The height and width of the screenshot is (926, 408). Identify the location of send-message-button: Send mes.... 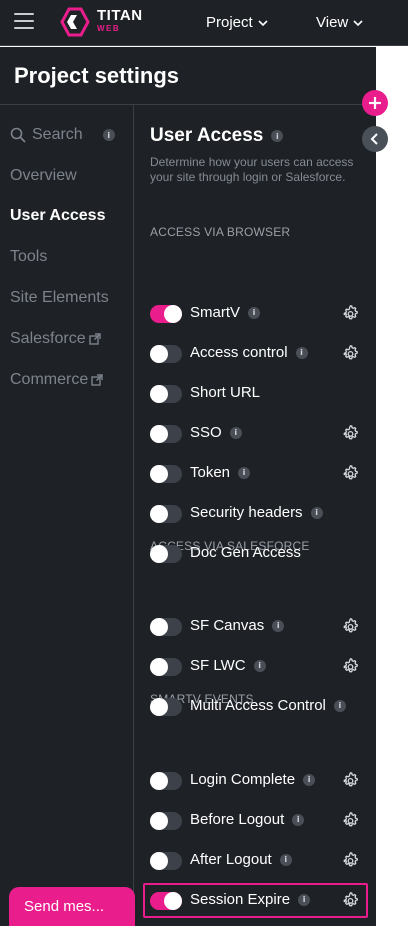
(72, 906).